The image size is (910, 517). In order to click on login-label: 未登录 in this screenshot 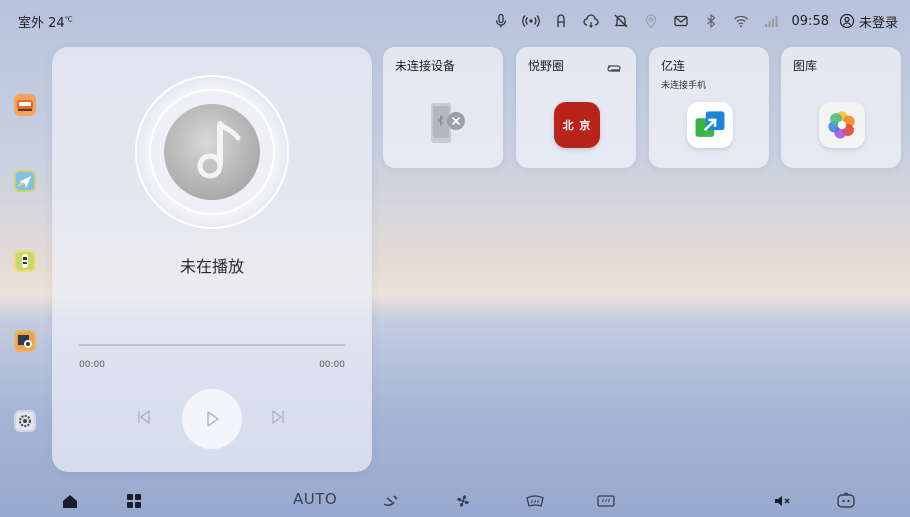, I will do `click(878, 23)`.